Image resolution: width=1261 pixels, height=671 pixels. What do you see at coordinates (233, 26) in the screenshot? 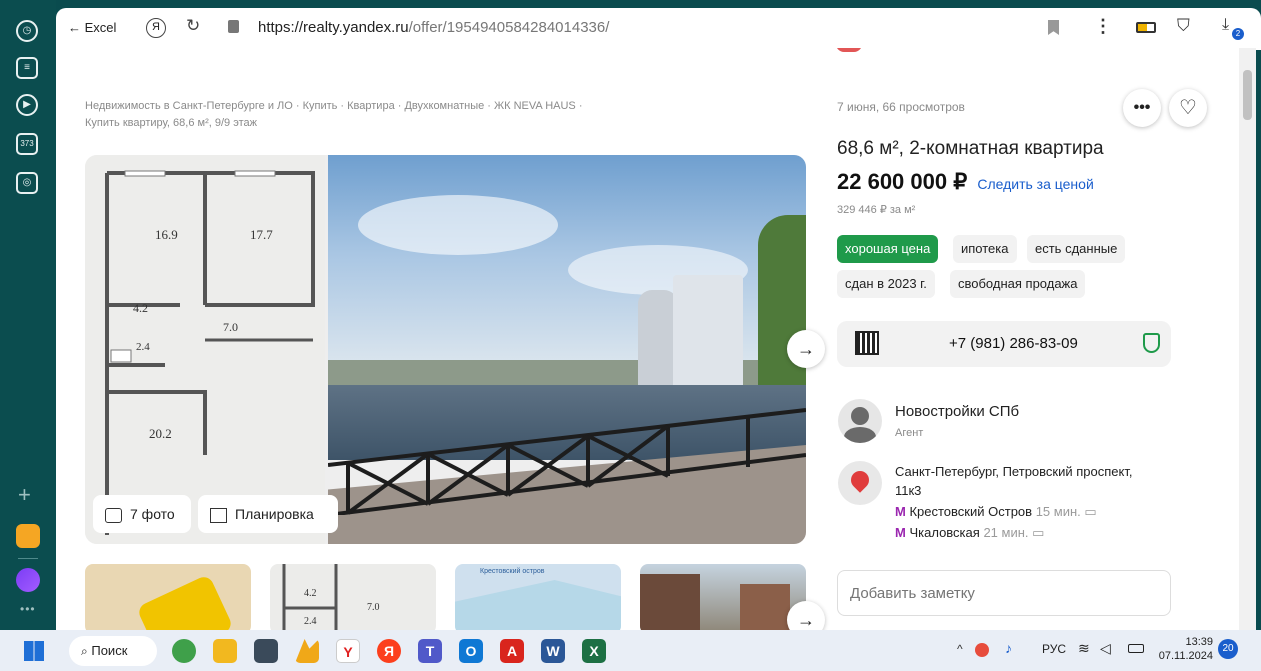
I see `lock-icon` at bounding box center [233, 26].